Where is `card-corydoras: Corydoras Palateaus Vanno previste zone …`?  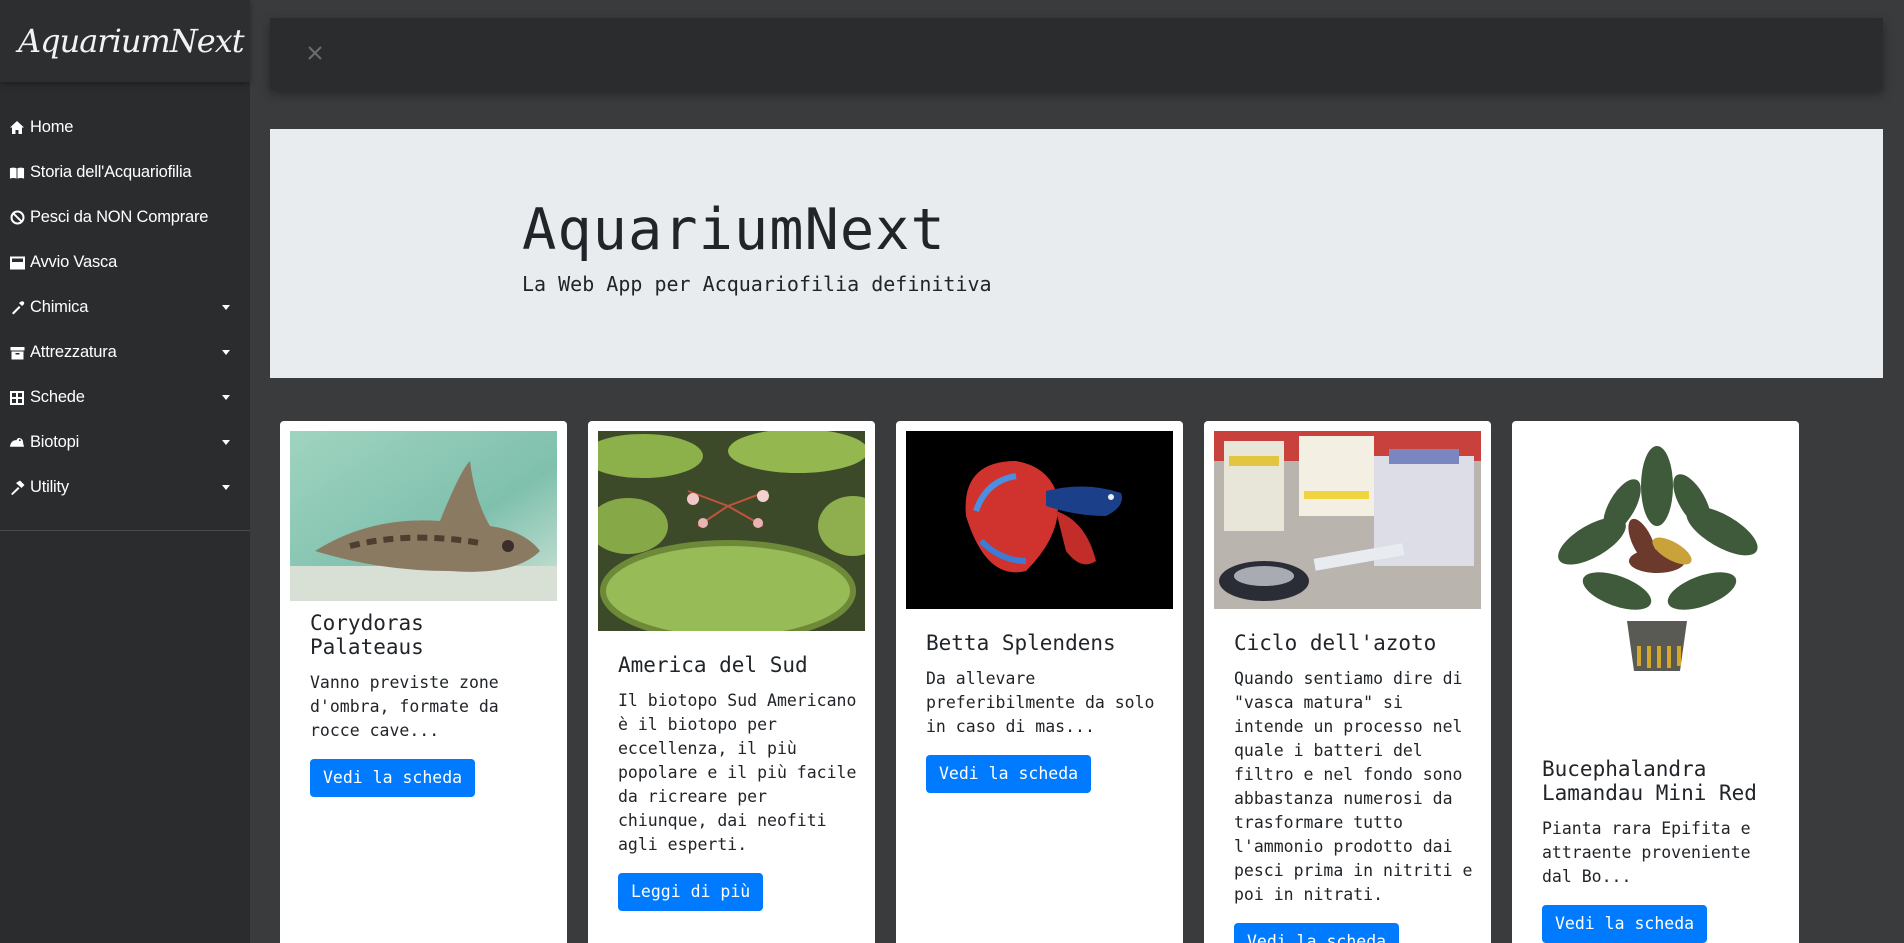
card-corydoras: Corydoras Palateaus Vanno previste zone … is located at coordinates (423, 682).